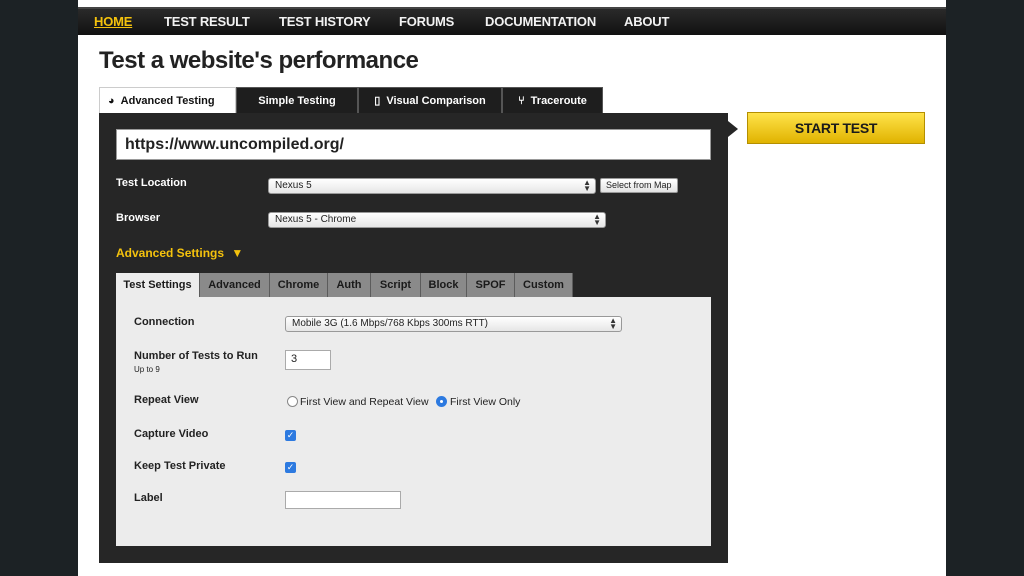  I want to click on subtab-auth: Auth, so click(349, 285).